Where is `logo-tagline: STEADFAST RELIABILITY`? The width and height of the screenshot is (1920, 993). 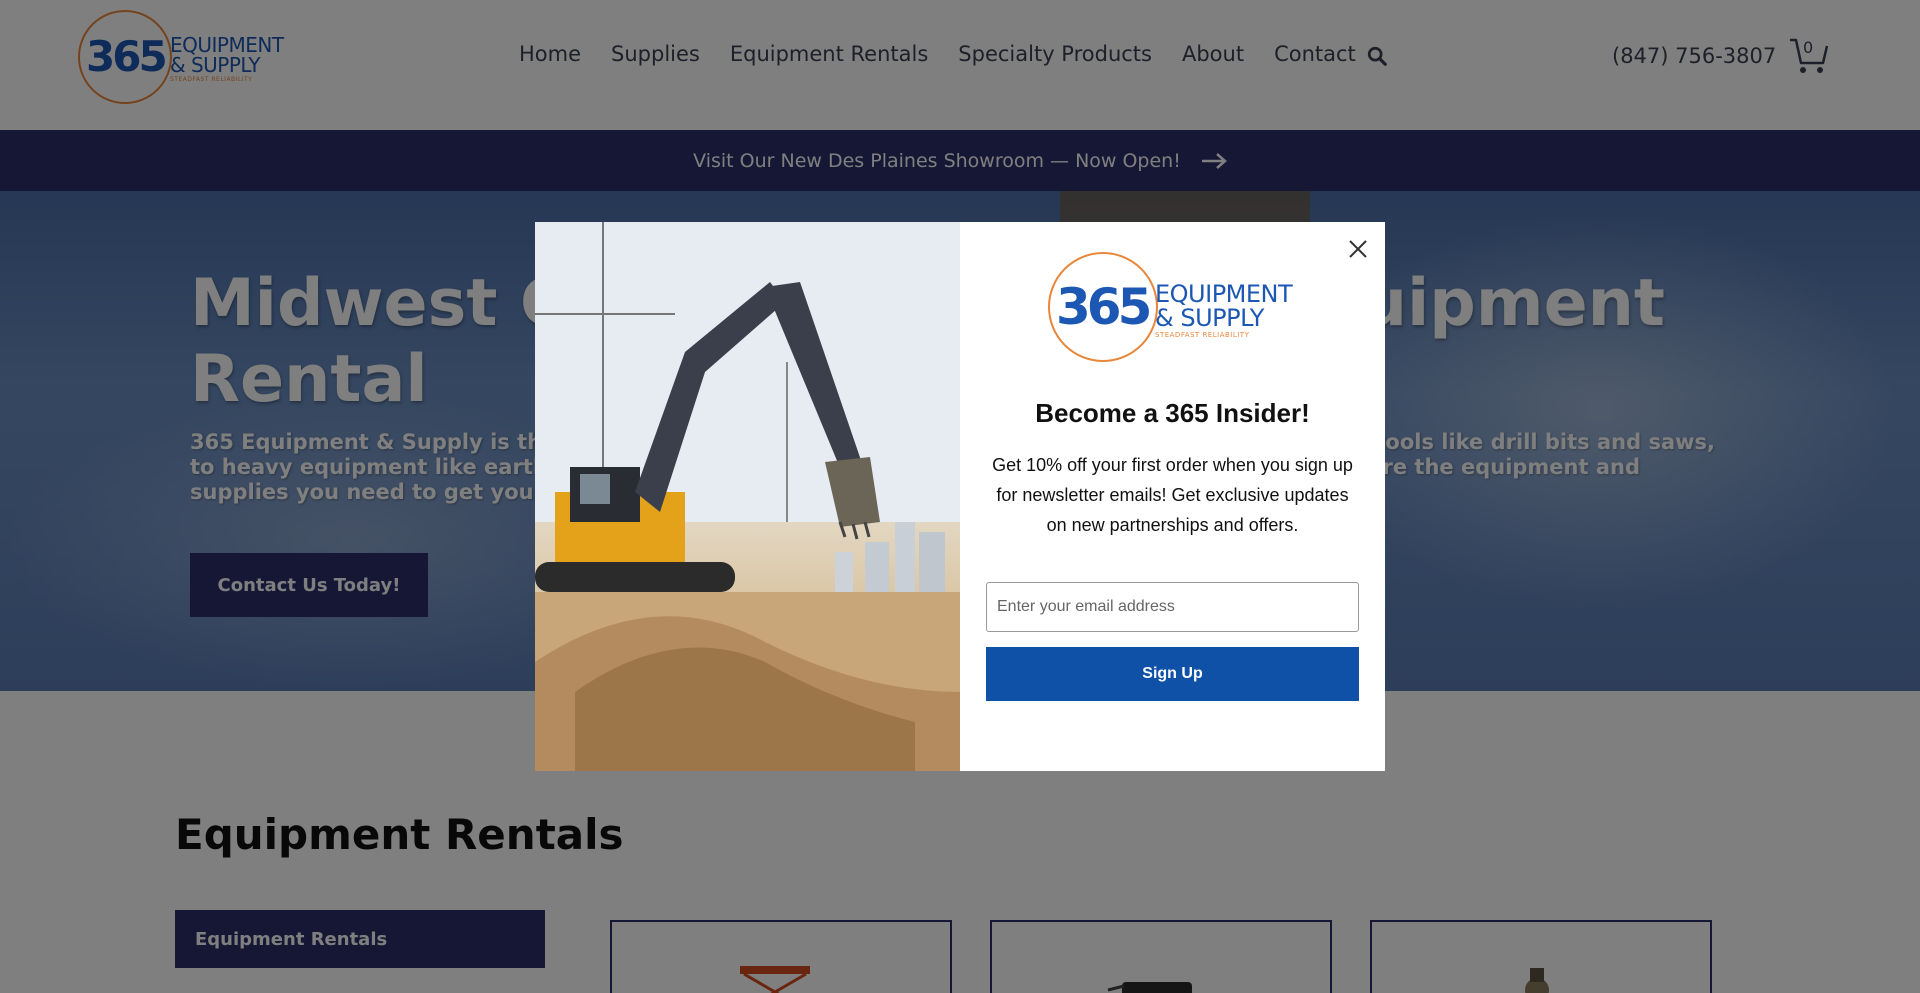
logo-tagline: STEADFAST RELIABILITY is located at coordinates (1202, 335).